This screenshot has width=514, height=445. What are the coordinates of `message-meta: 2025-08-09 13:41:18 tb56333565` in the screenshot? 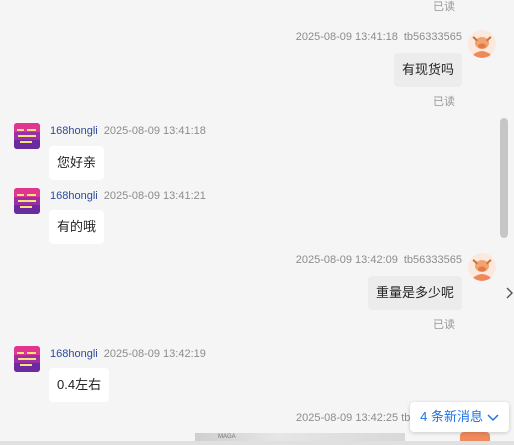 It's located at (379, 37).